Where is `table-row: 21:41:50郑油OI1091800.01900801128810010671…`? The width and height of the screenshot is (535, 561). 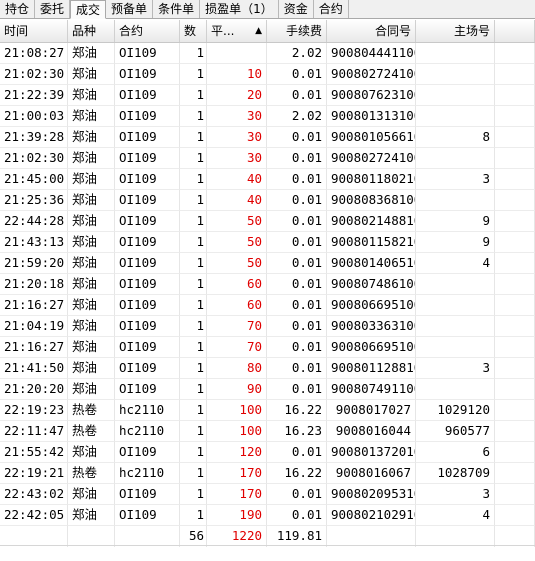 table-row: 21:41:50郑油OI1091800.01900801128810010671… is located at coordinates (267, 368).